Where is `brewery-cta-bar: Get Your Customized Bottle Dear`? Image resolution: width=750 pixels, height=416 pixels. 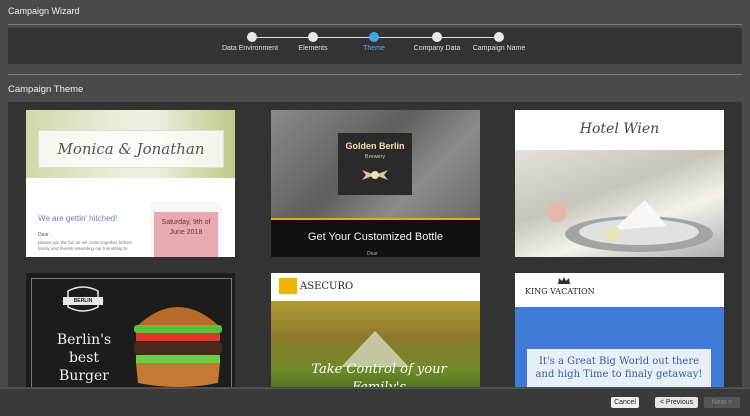 brewery-cta-bar: Get Your Customized Bottle Dear is located at coordinates (375, 238).